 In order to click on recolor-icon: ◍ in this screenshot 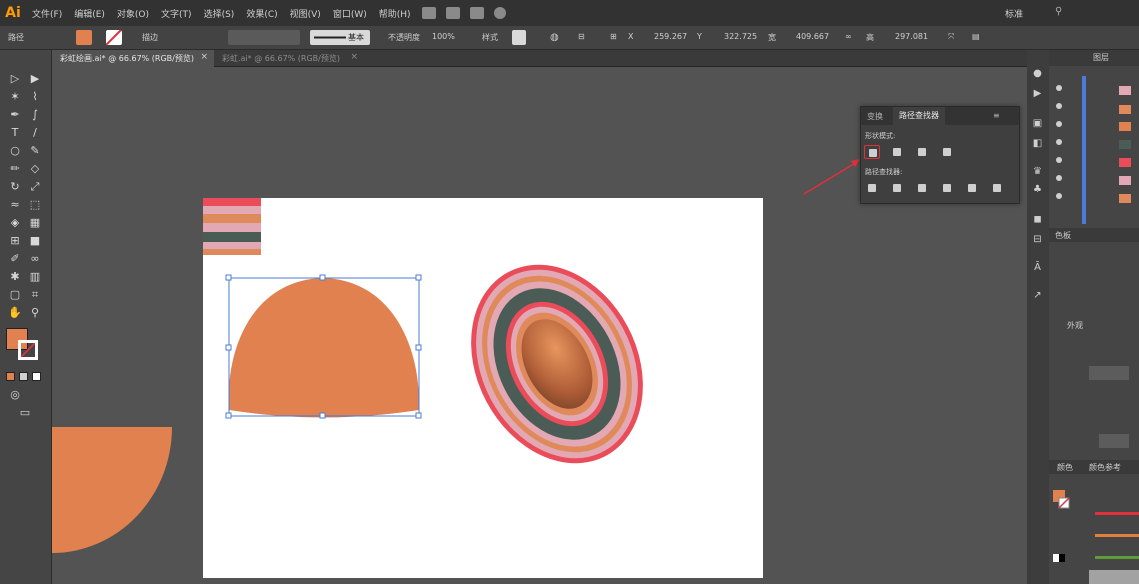, I will do `click(554, 37)`.